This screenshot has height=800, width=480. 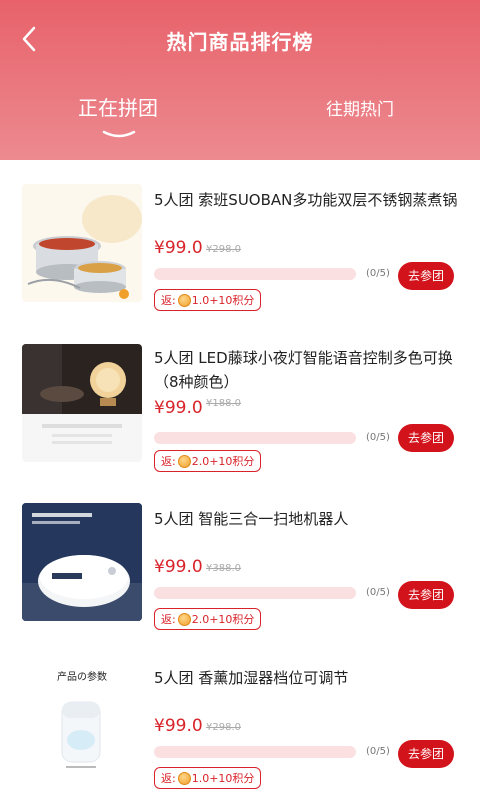 I want to click on thumb-caption: 产品の参数, so click(x=82, y=676).